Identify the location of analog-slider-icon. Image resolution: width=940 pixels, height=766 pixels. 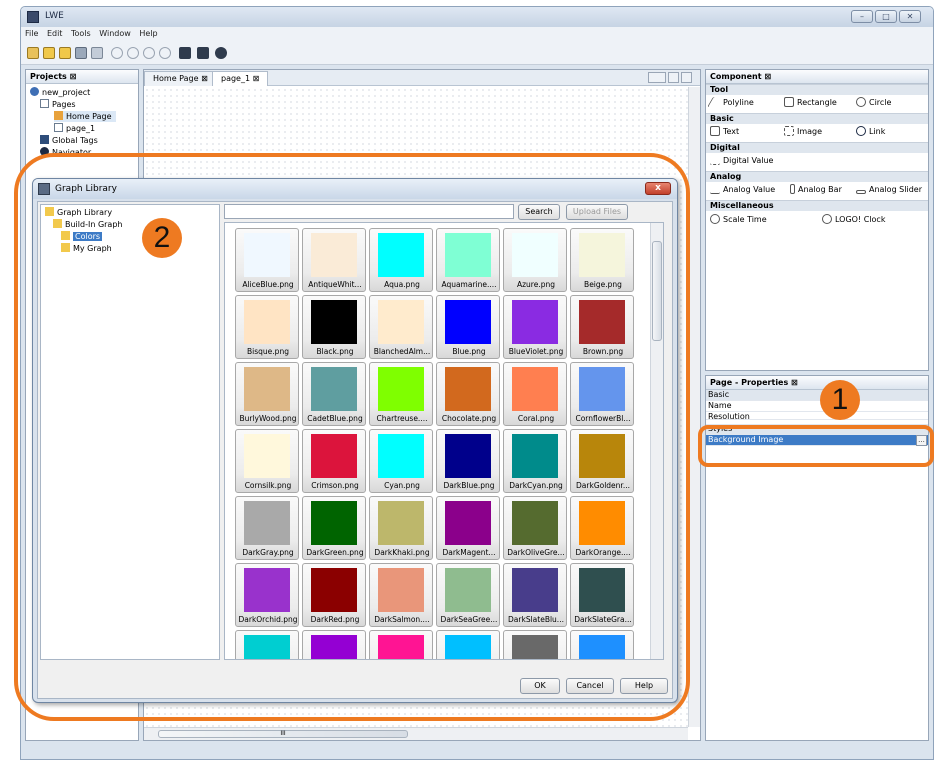
(861, 192).